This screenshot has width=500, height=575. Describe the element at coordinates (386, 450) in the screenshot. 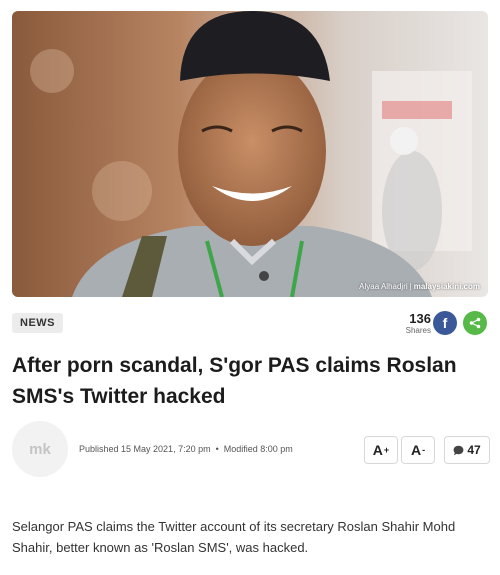

I see `increase-font-sup: +` at that location.